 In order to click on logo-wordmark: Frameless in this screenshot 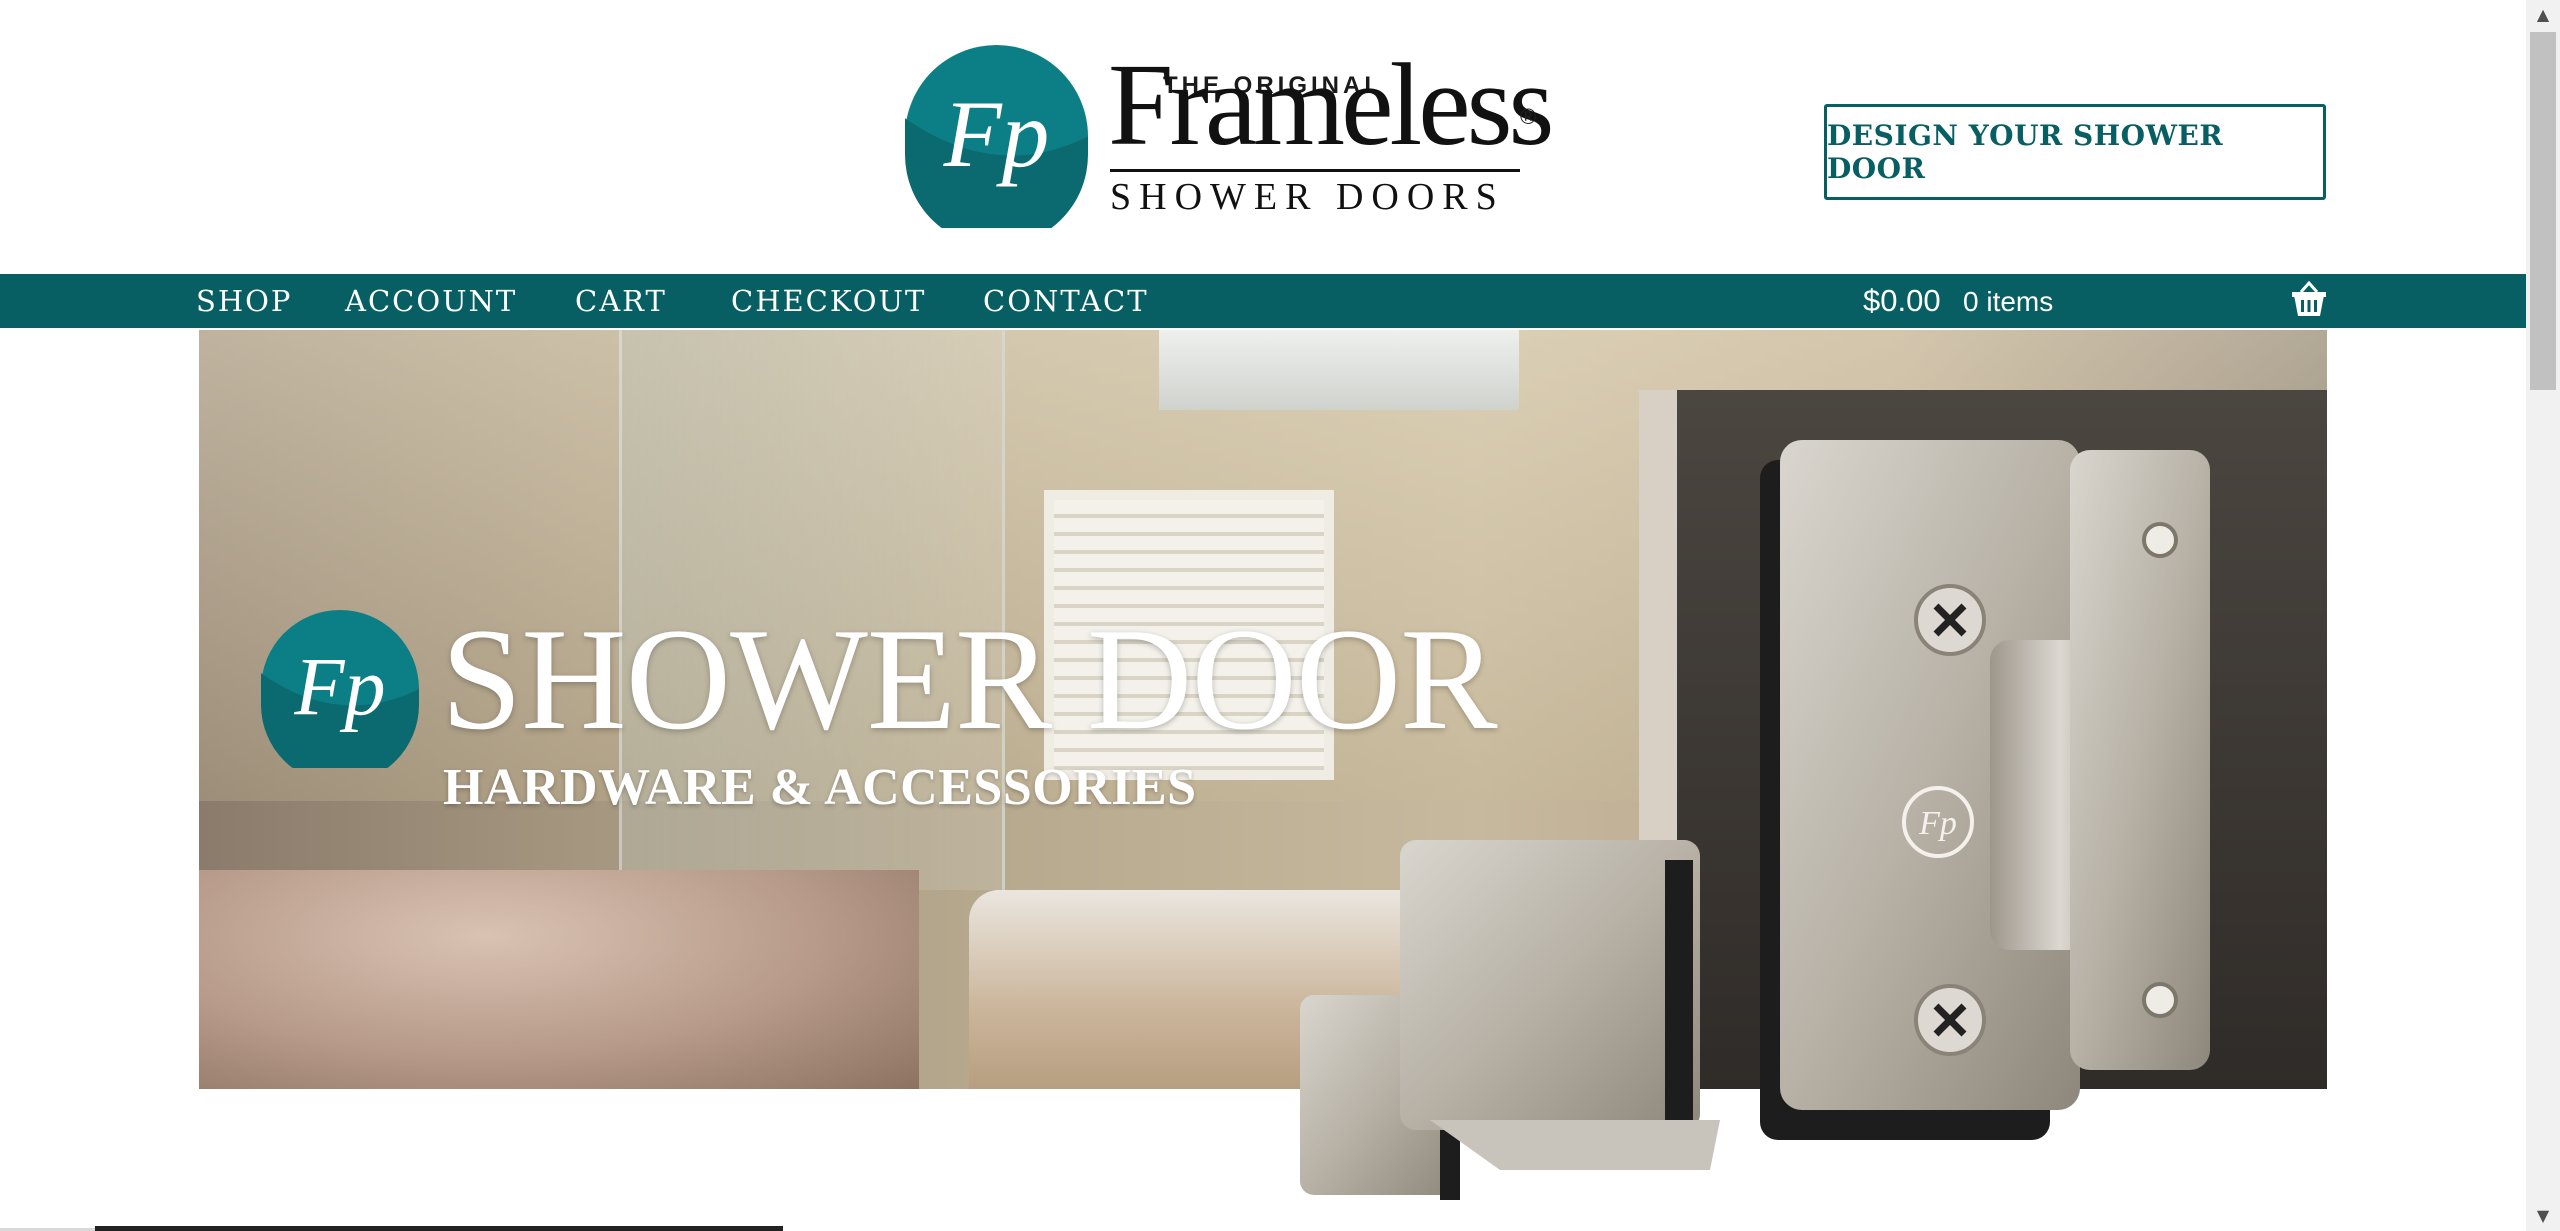, I will do `click(1331, 104)`.